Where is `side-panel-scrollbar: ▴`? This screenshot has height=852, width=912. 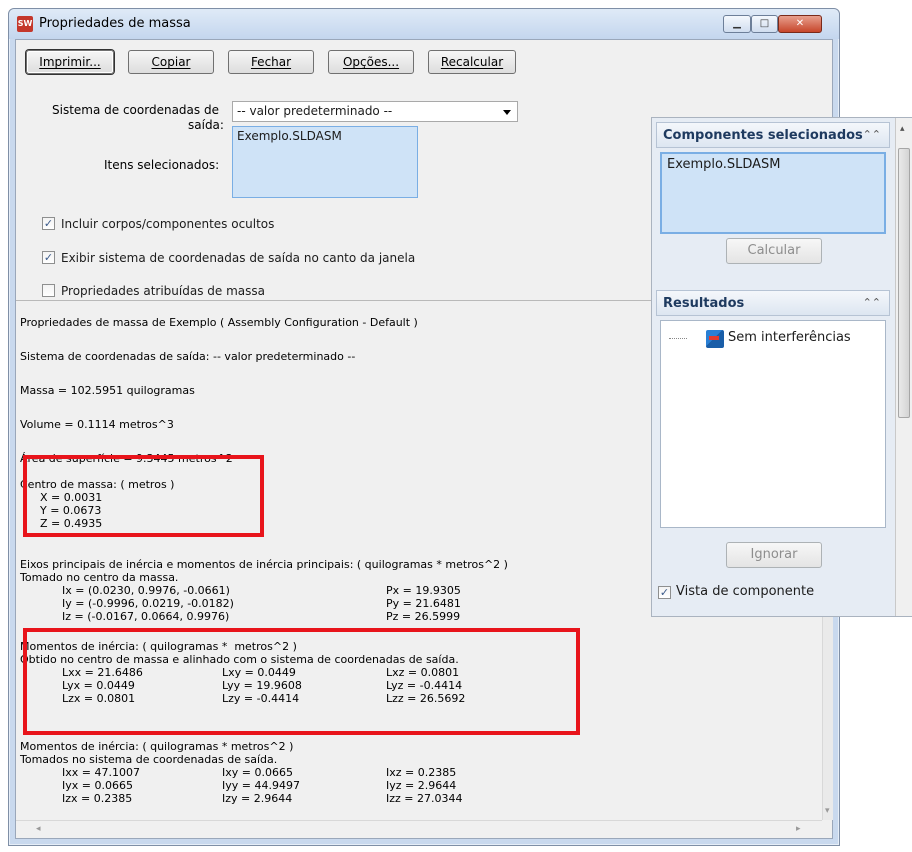 side-panel-scrollbar: ▴ is located at coordinates (903, 367).